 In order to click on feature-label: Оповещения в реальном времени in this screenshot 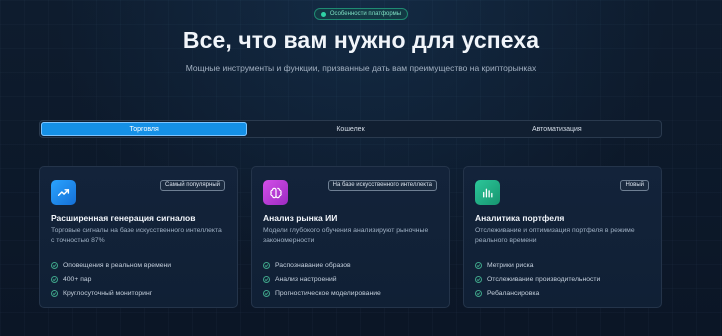, I will do `click(117, 265)`.